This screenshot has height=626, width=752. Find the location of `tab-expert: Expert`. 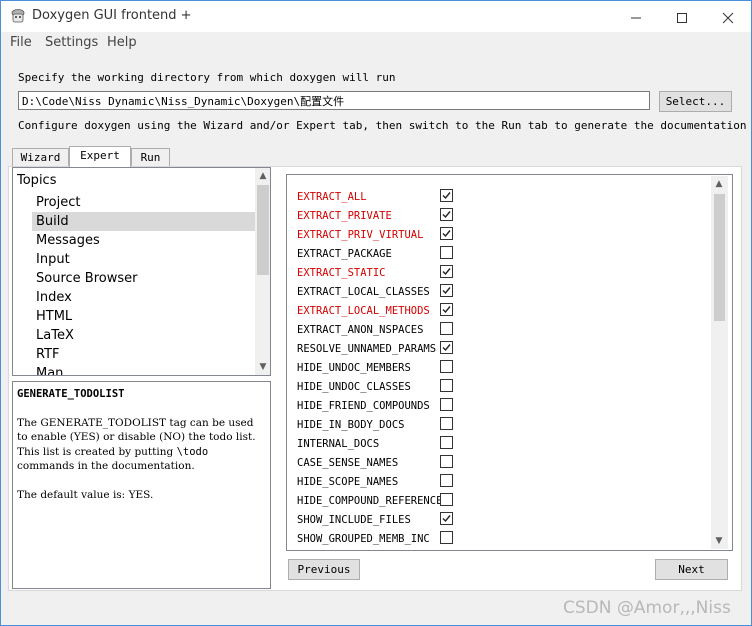

tab-expert: Expert is located at coordinates (100, 156).